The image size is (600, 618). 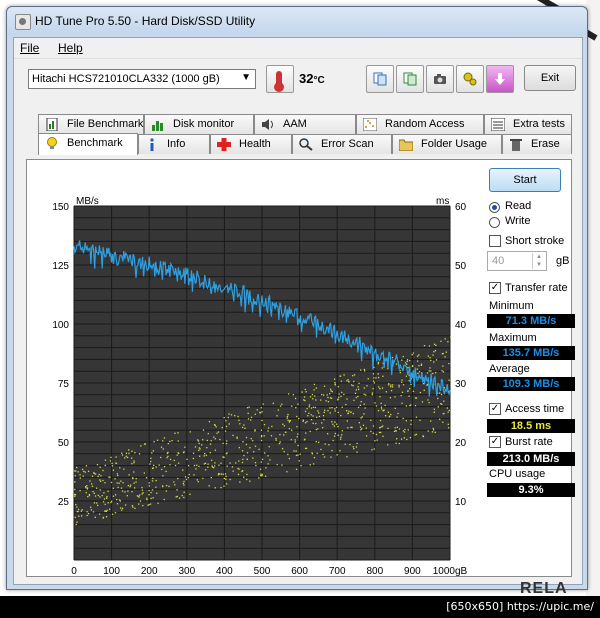 I want to click on access-time-checkbox: ✓, so click(x=495, y=409).